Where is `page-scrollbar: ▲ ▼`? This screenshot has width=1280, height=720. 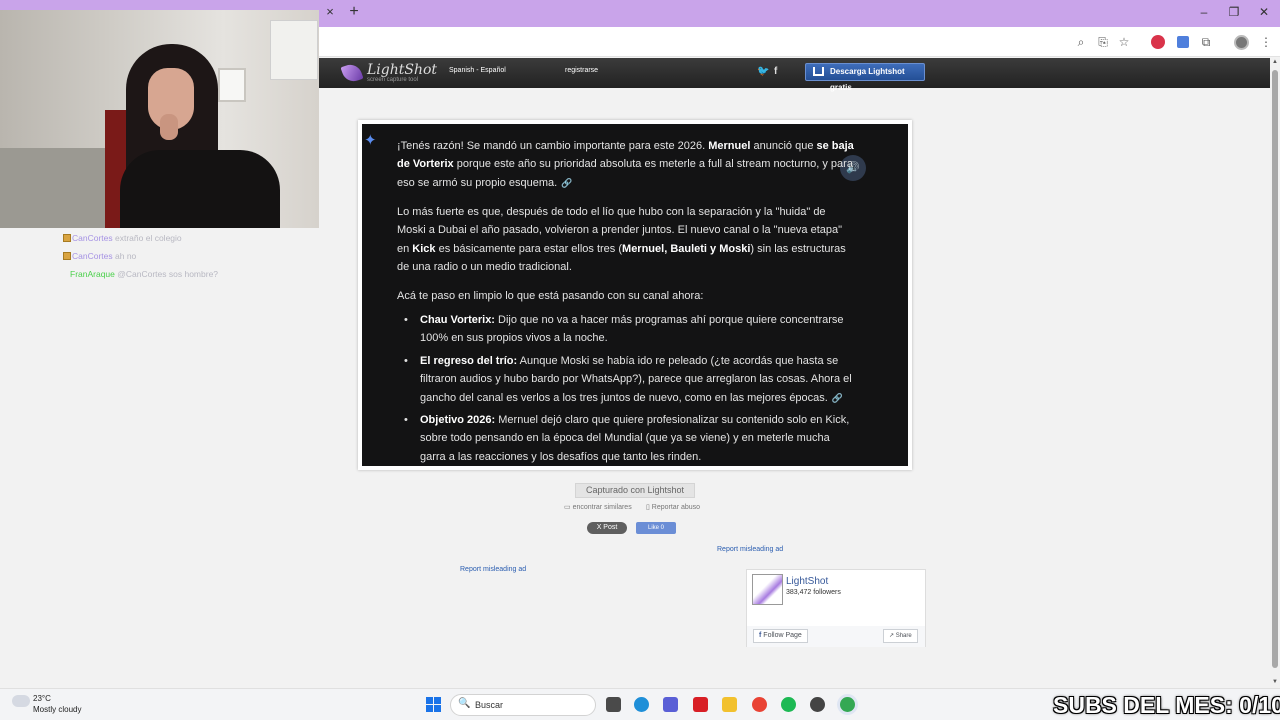 page-scrollbar: ▲ ▼ is located at coordinates (1275, 373).